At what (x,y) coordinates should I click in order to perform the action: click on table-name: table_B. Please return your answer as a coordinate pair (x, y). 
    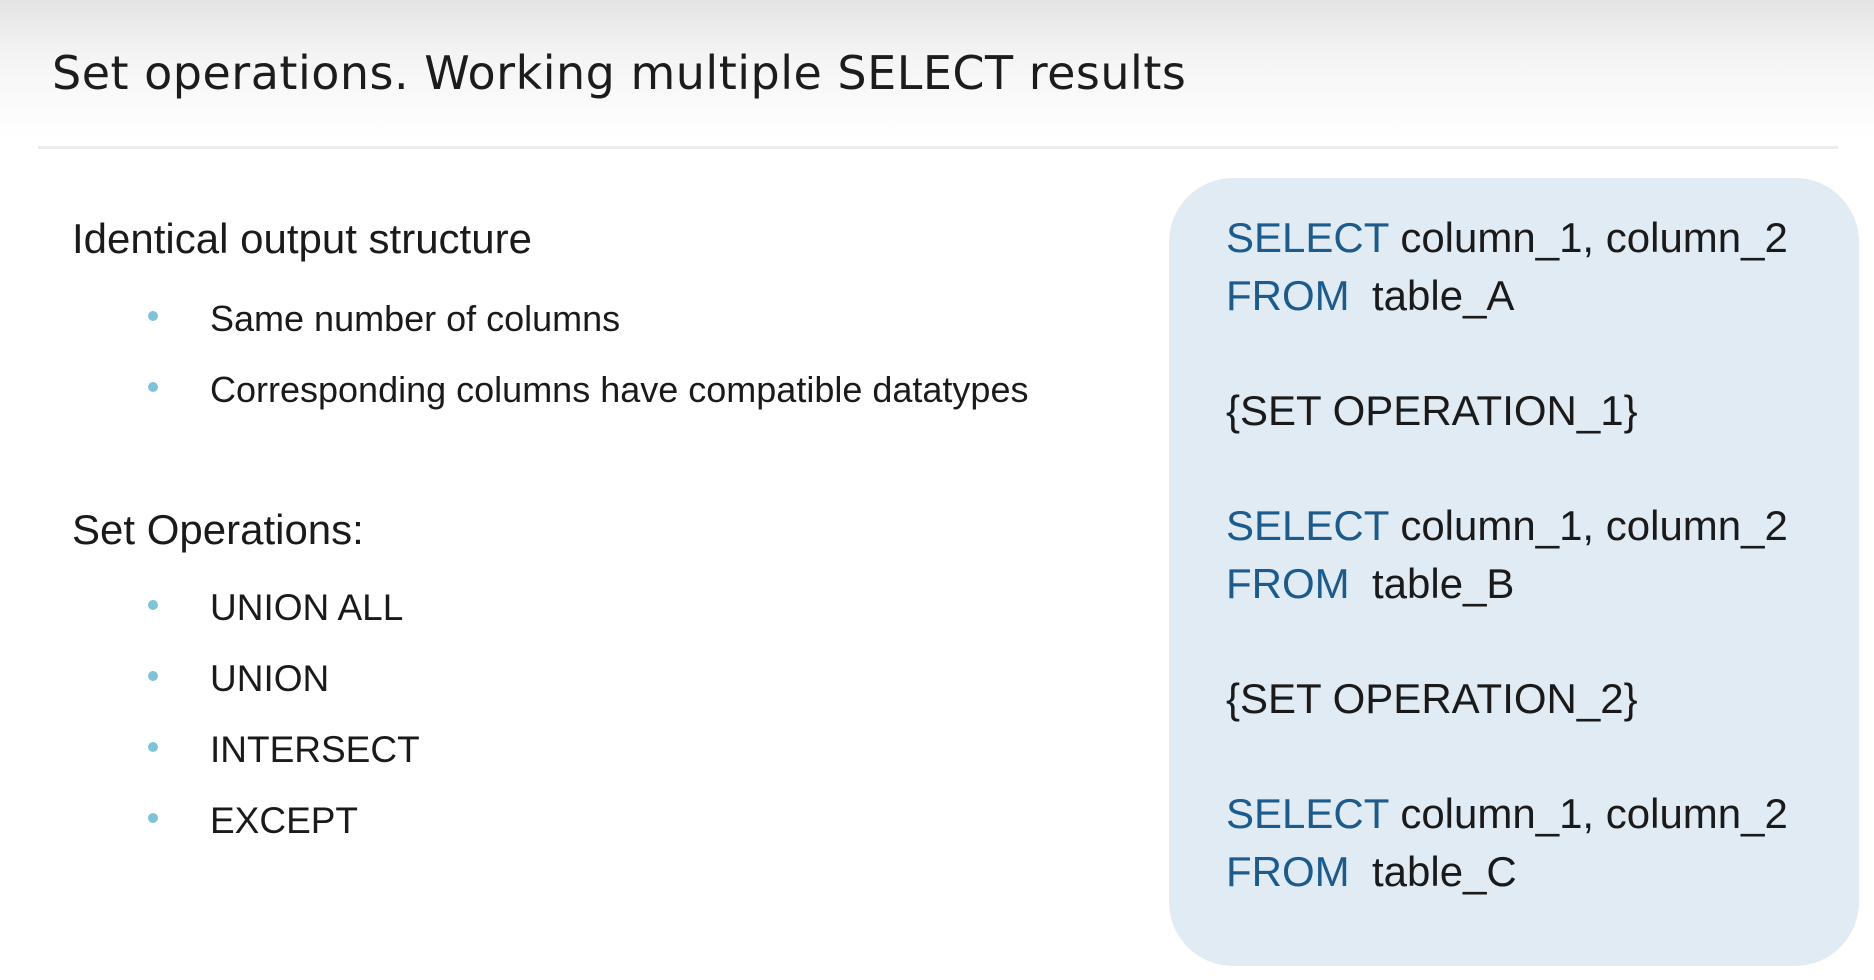
    Looking at the image, I should click on (1443, 583).